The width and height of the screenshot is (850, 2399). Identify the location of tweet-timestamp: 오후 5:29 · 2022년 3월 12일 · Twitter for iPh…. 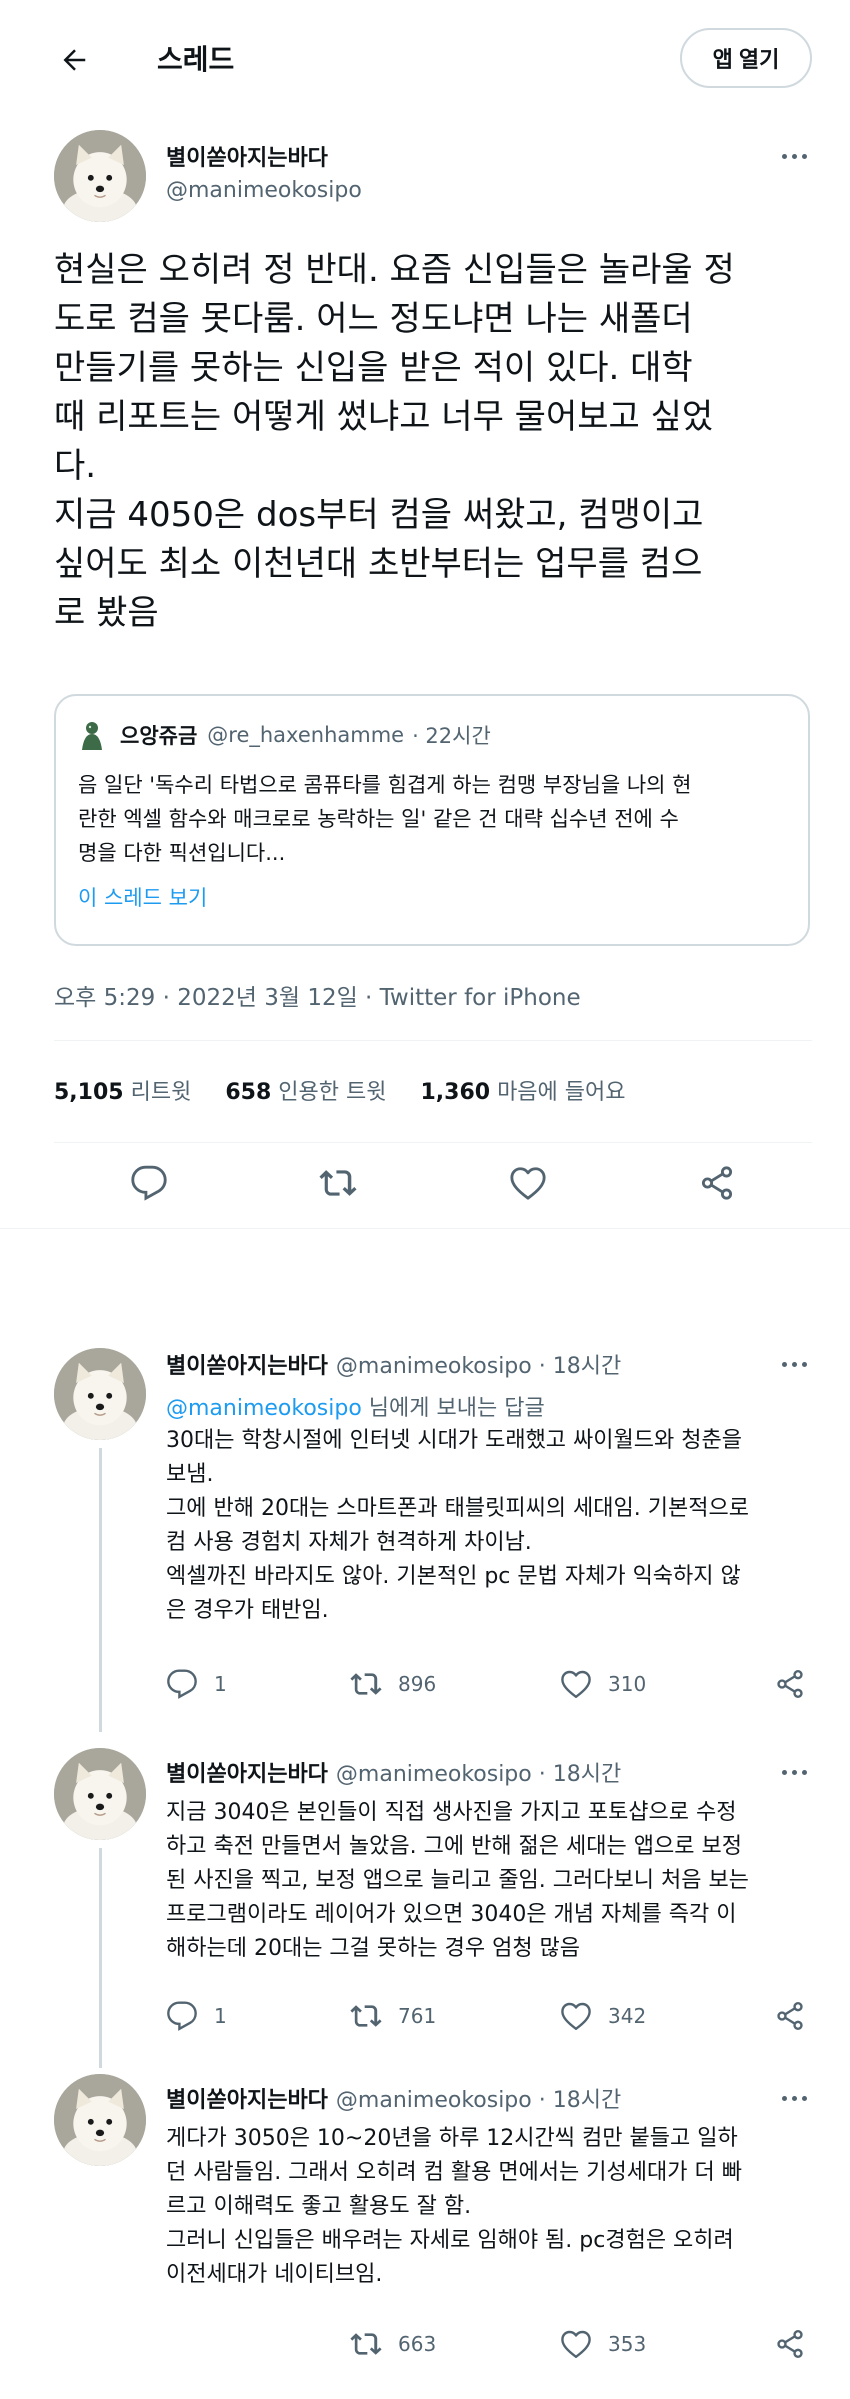
(317, 995).